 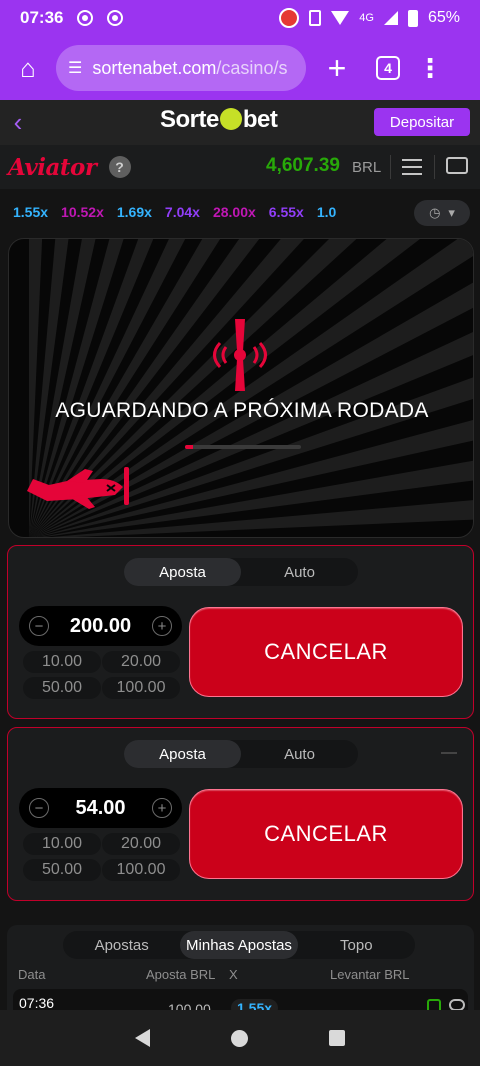 I want to click on history-toggle-button: ◷ ▾, so click(x=442, y=213).